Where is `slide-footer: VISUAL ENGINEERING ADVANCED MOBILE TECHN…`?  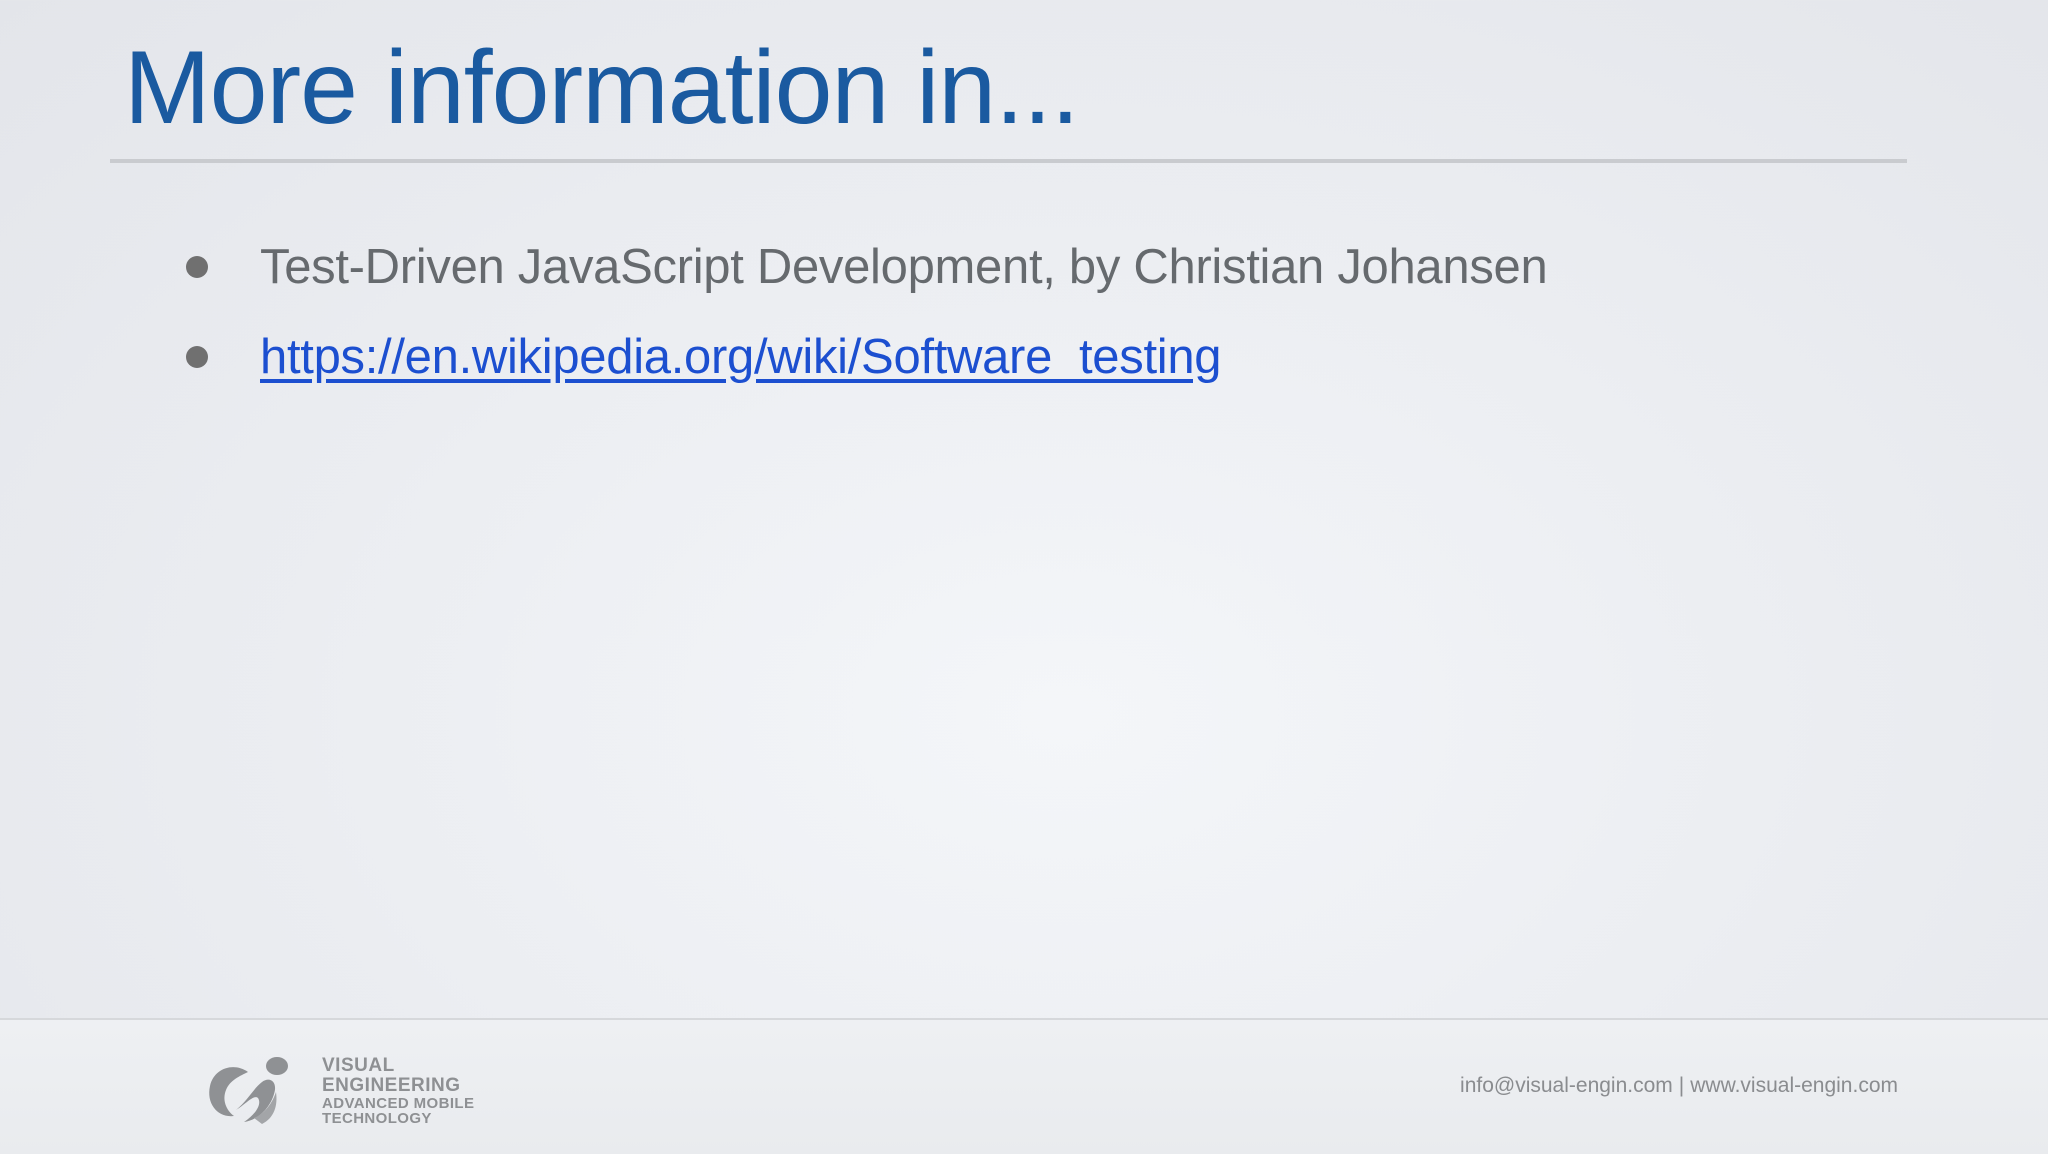
slide-footer: VISUAL ENGINEERING ADVANCED MOBILE TECHN… is located at coordinates (1024, 1086).